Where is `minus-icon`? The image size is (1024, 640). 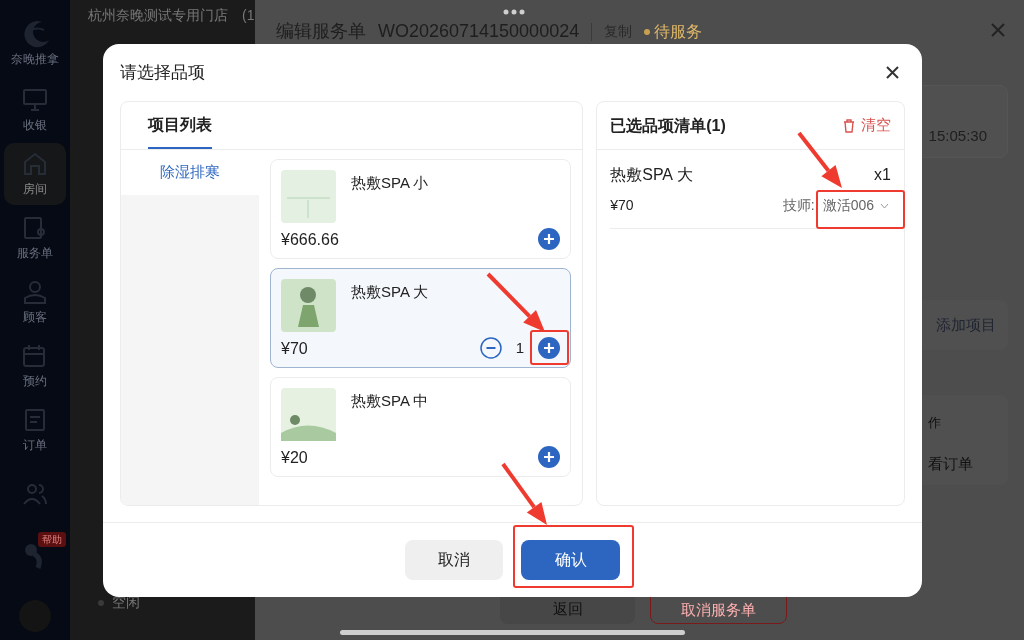
minus-icon is located at coordinates (490, 348).